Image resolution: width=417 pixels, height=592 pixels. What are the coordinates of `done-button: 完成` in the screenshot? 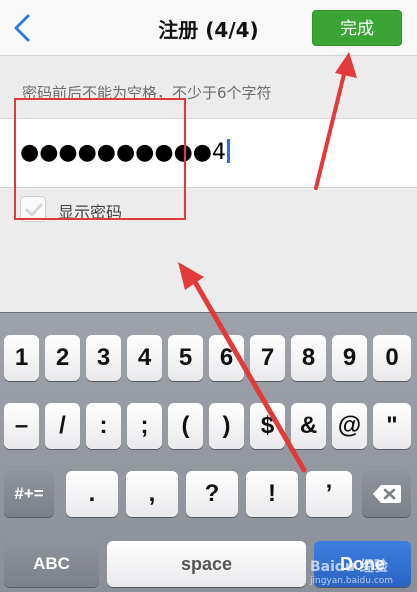 It's located at (357, 28).